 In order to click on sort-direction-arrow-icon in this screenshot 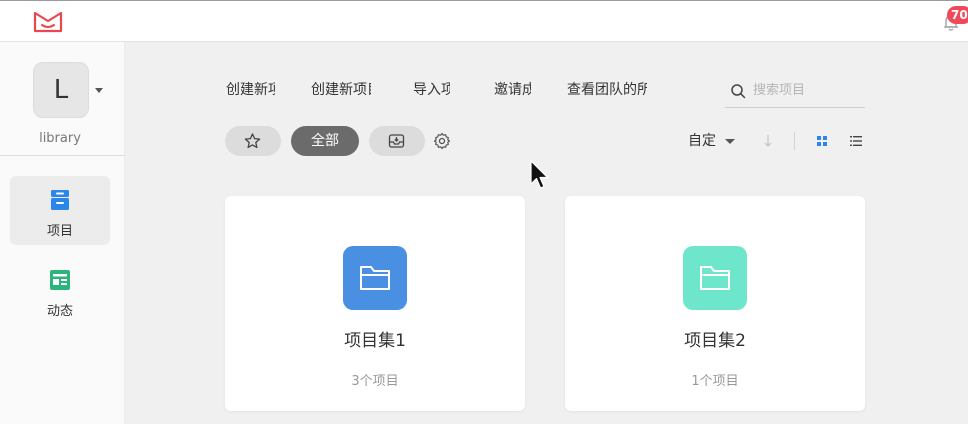, I will do `click(768, 141)`.